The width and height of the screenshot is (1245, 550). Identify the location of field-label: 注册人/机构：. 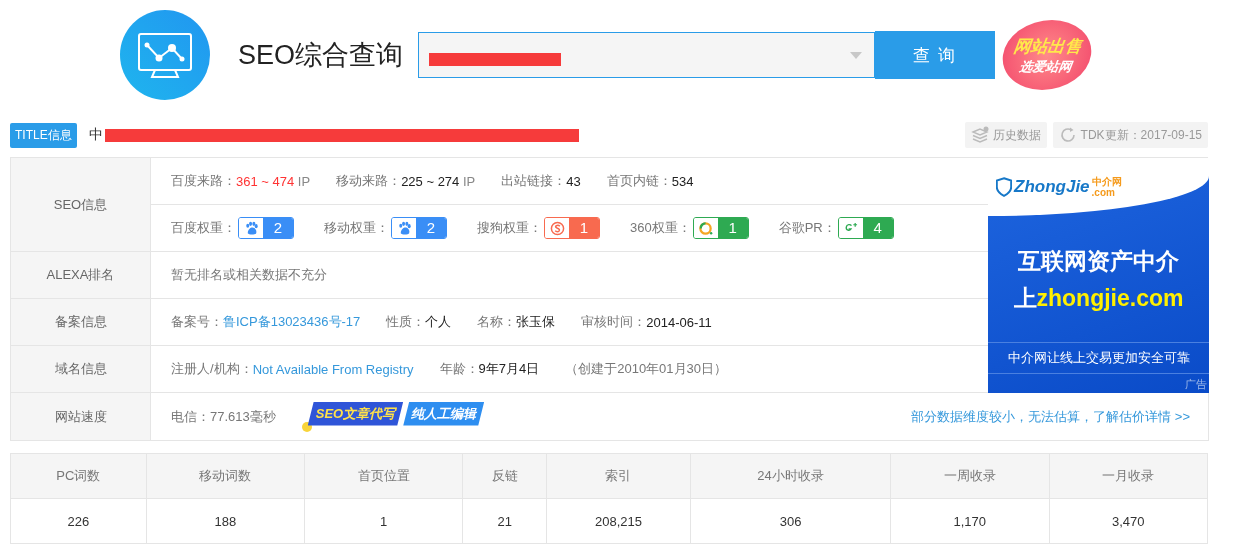
(212, 369).